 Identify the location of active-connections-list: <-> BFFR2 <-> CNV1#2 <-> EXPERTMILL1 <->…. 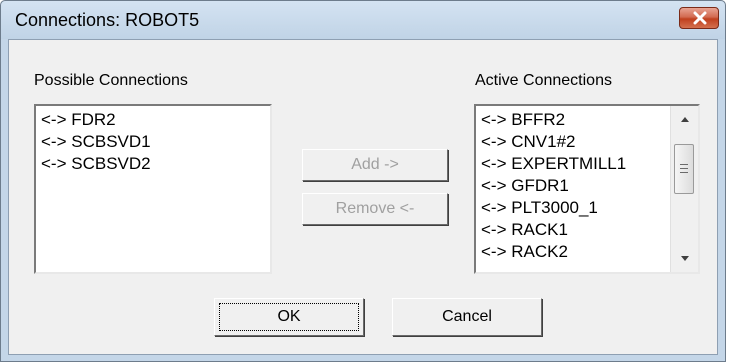
(587, 189).